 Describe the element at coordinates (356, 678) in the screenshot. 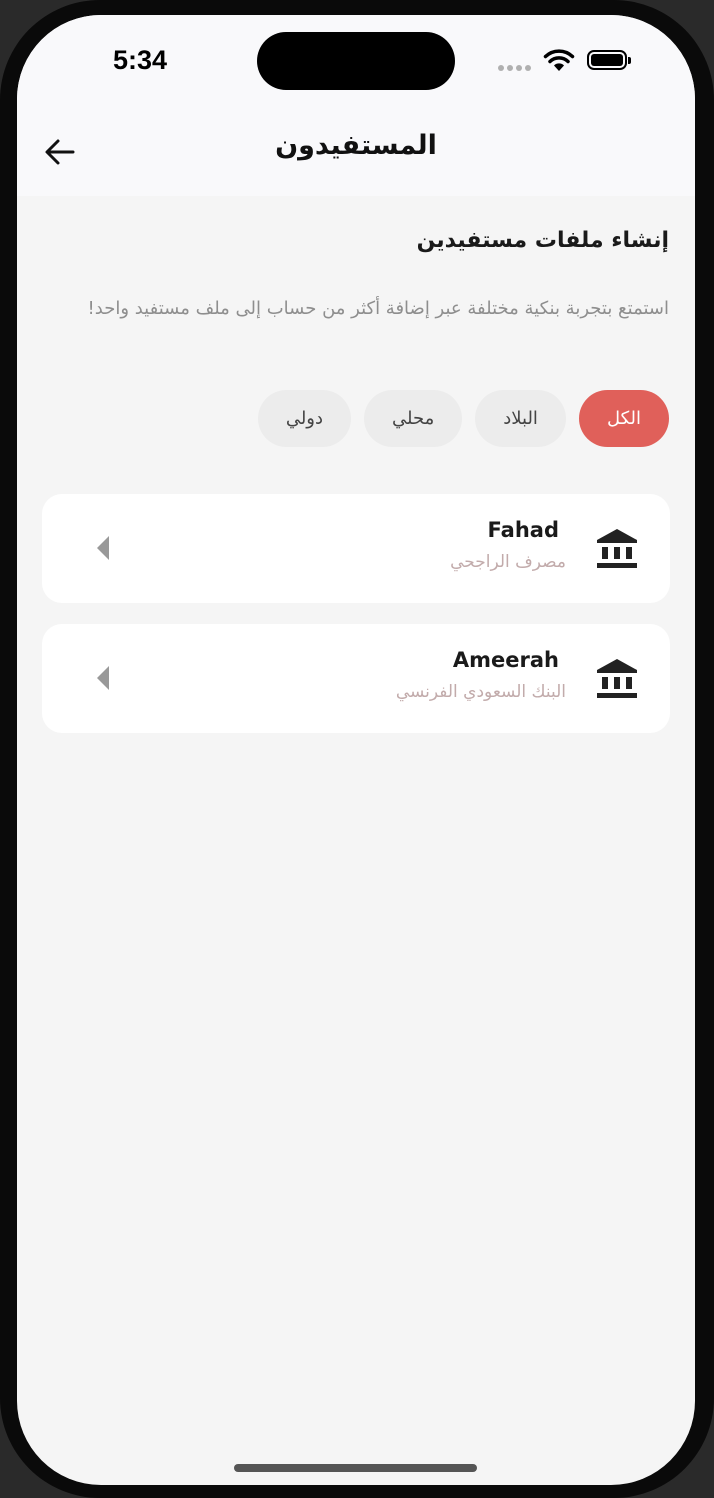

I see `beneficiary-card: Ameerah البنك السعودي الفرنسي` at that location.